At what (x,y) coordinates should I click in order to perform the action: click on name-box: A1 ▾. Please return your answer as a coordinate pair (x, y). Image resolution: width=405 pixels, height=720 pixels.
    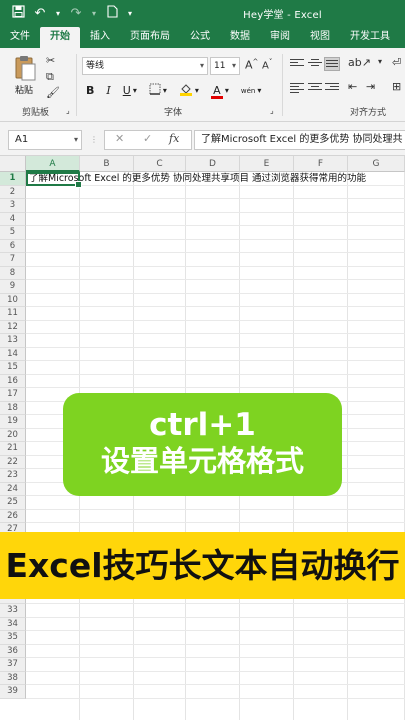
    Looking at the image, I should click on (45, 140).